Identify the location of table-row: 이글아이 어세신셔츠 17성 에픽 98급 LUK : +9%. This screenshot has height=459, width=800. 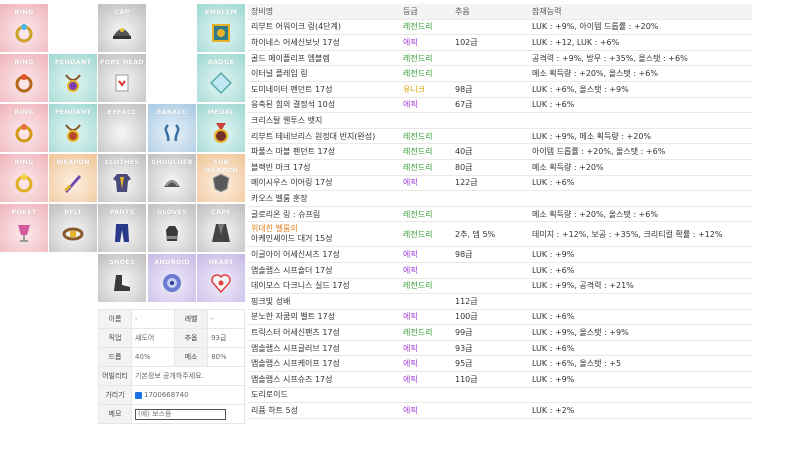
(500, 254).